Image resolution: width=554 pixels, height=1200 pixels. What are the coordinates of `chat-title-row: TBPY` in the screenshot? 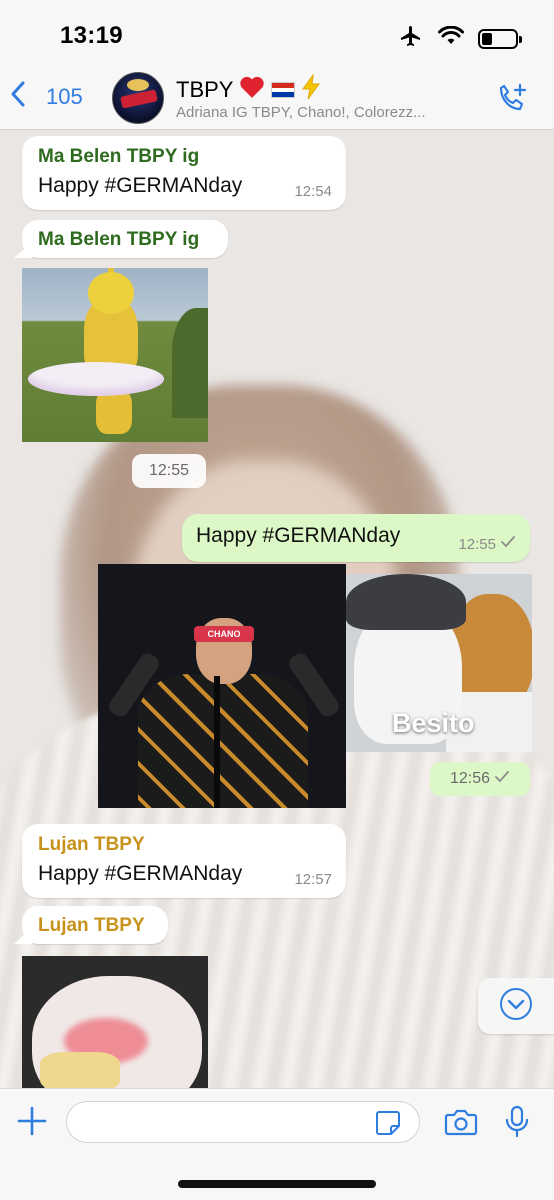 It's located at (248, 89).